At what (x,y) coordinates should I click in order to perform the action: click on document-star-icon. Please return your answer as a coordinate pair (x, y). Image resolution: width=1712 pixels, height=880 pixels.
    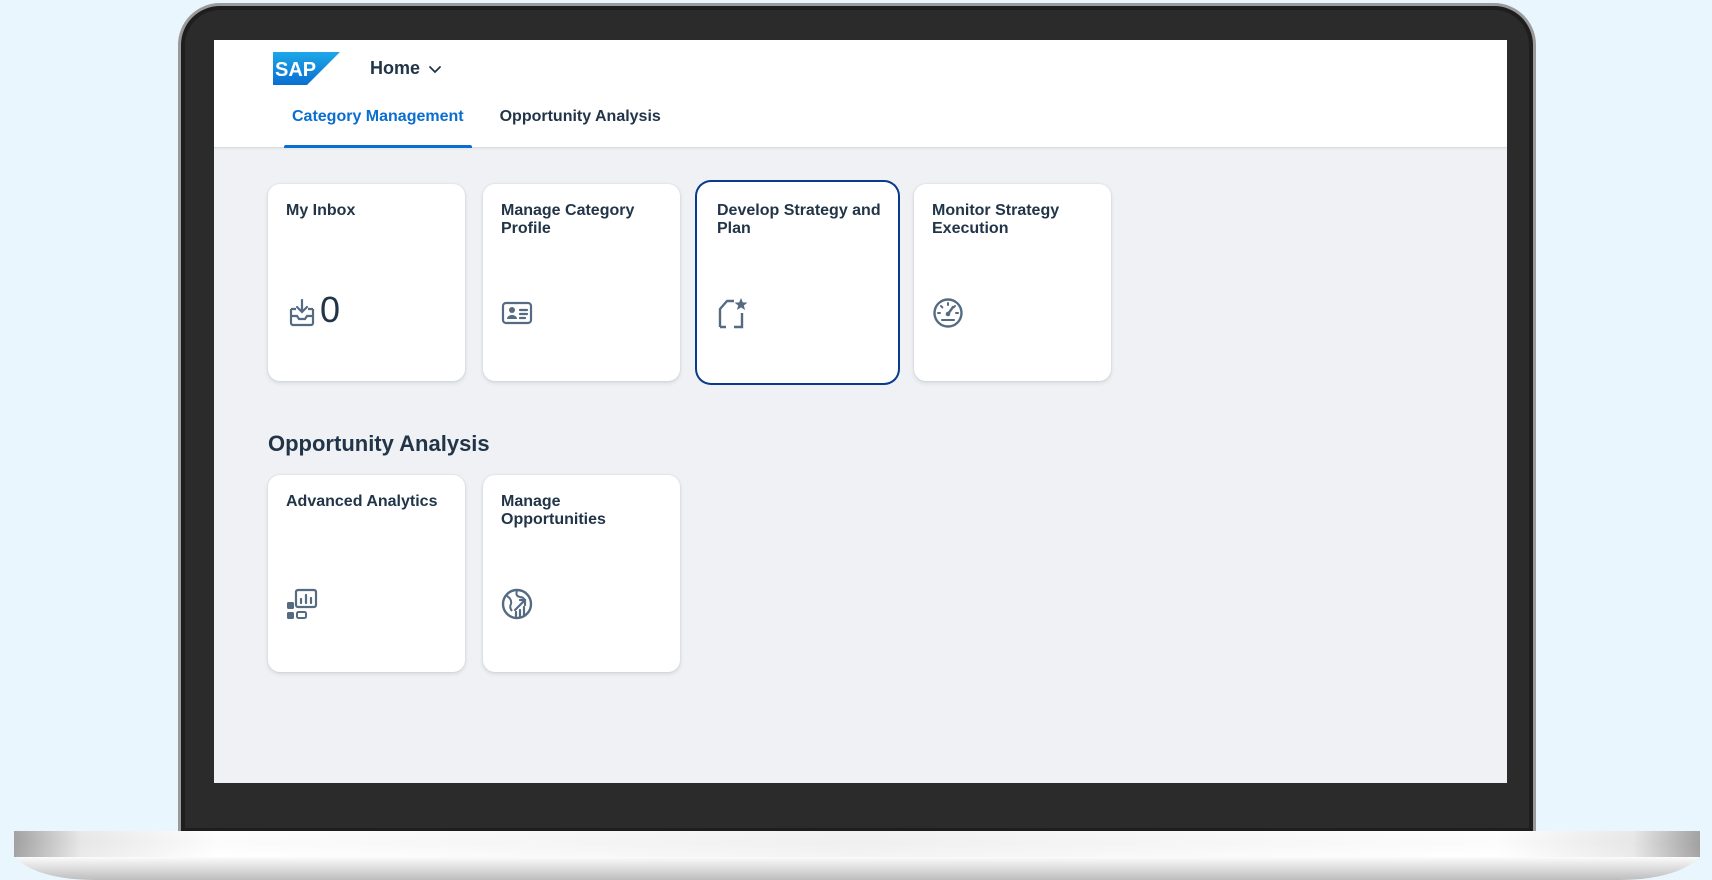
    Looking at the image, I should click on (733, 313).